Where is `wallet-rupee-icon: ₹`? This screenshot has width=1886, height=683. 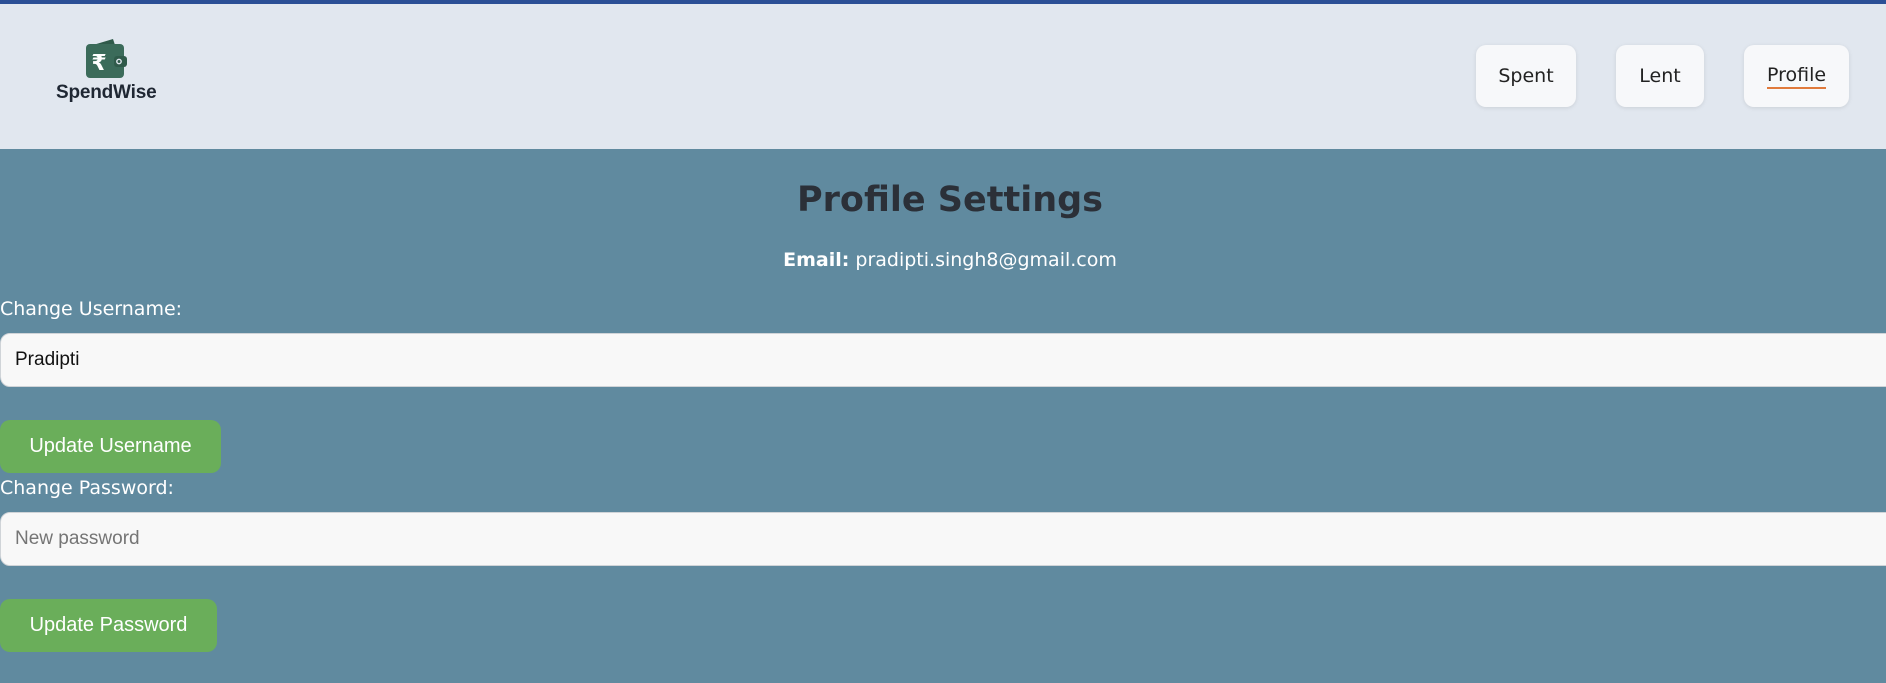 wallet-rupee-icon: ₹ is located at coordinates (106, 58).